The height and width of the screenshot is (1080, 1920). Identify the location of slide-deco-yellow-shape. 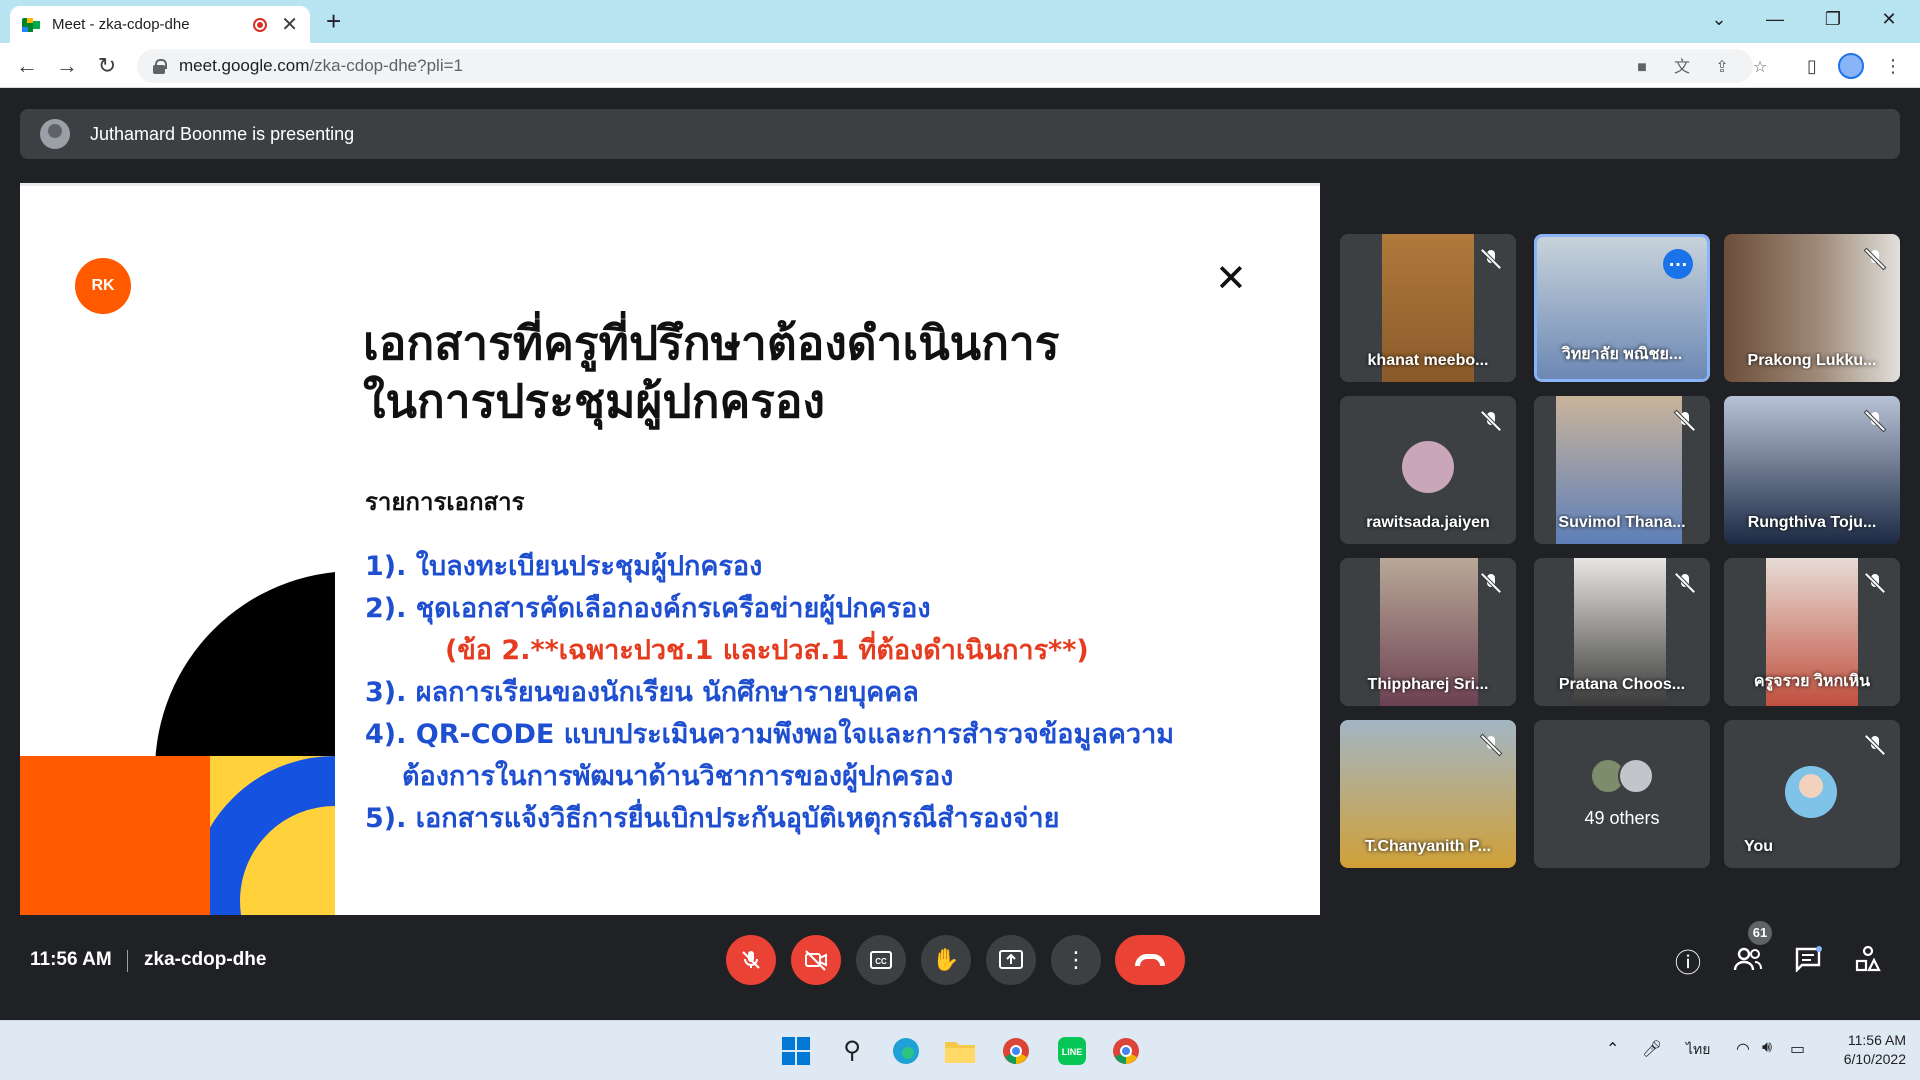
(272, 835).